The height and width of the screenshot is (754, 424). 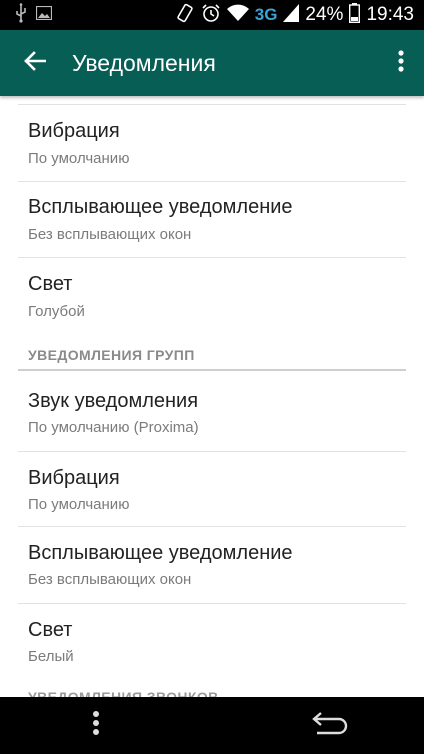 I want to click on more-options-button, so click(x=401, y=63).